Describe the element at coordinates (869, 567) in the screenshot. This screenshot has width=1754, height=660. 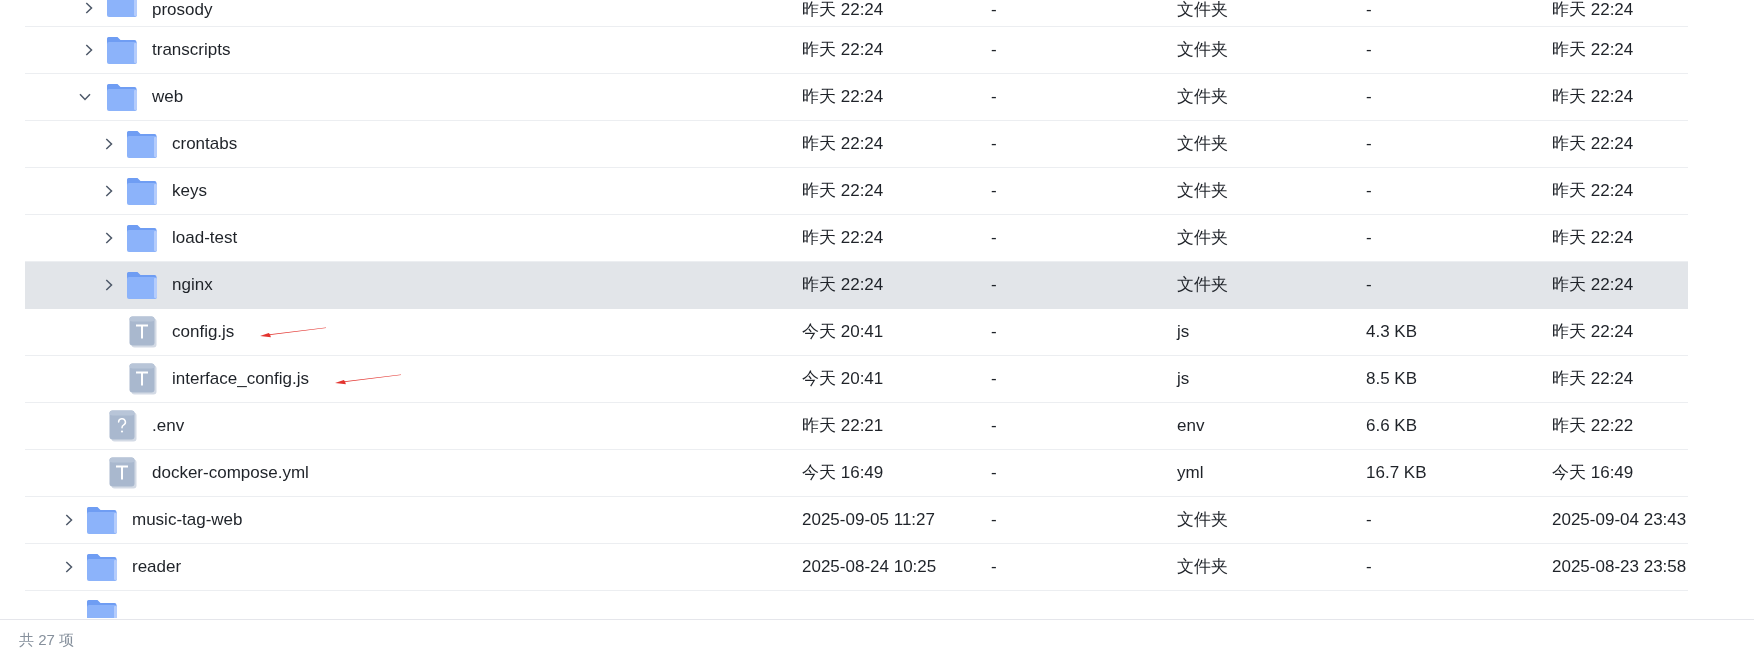
I see `timestamp: 2025-08-24 10:25` at that location.